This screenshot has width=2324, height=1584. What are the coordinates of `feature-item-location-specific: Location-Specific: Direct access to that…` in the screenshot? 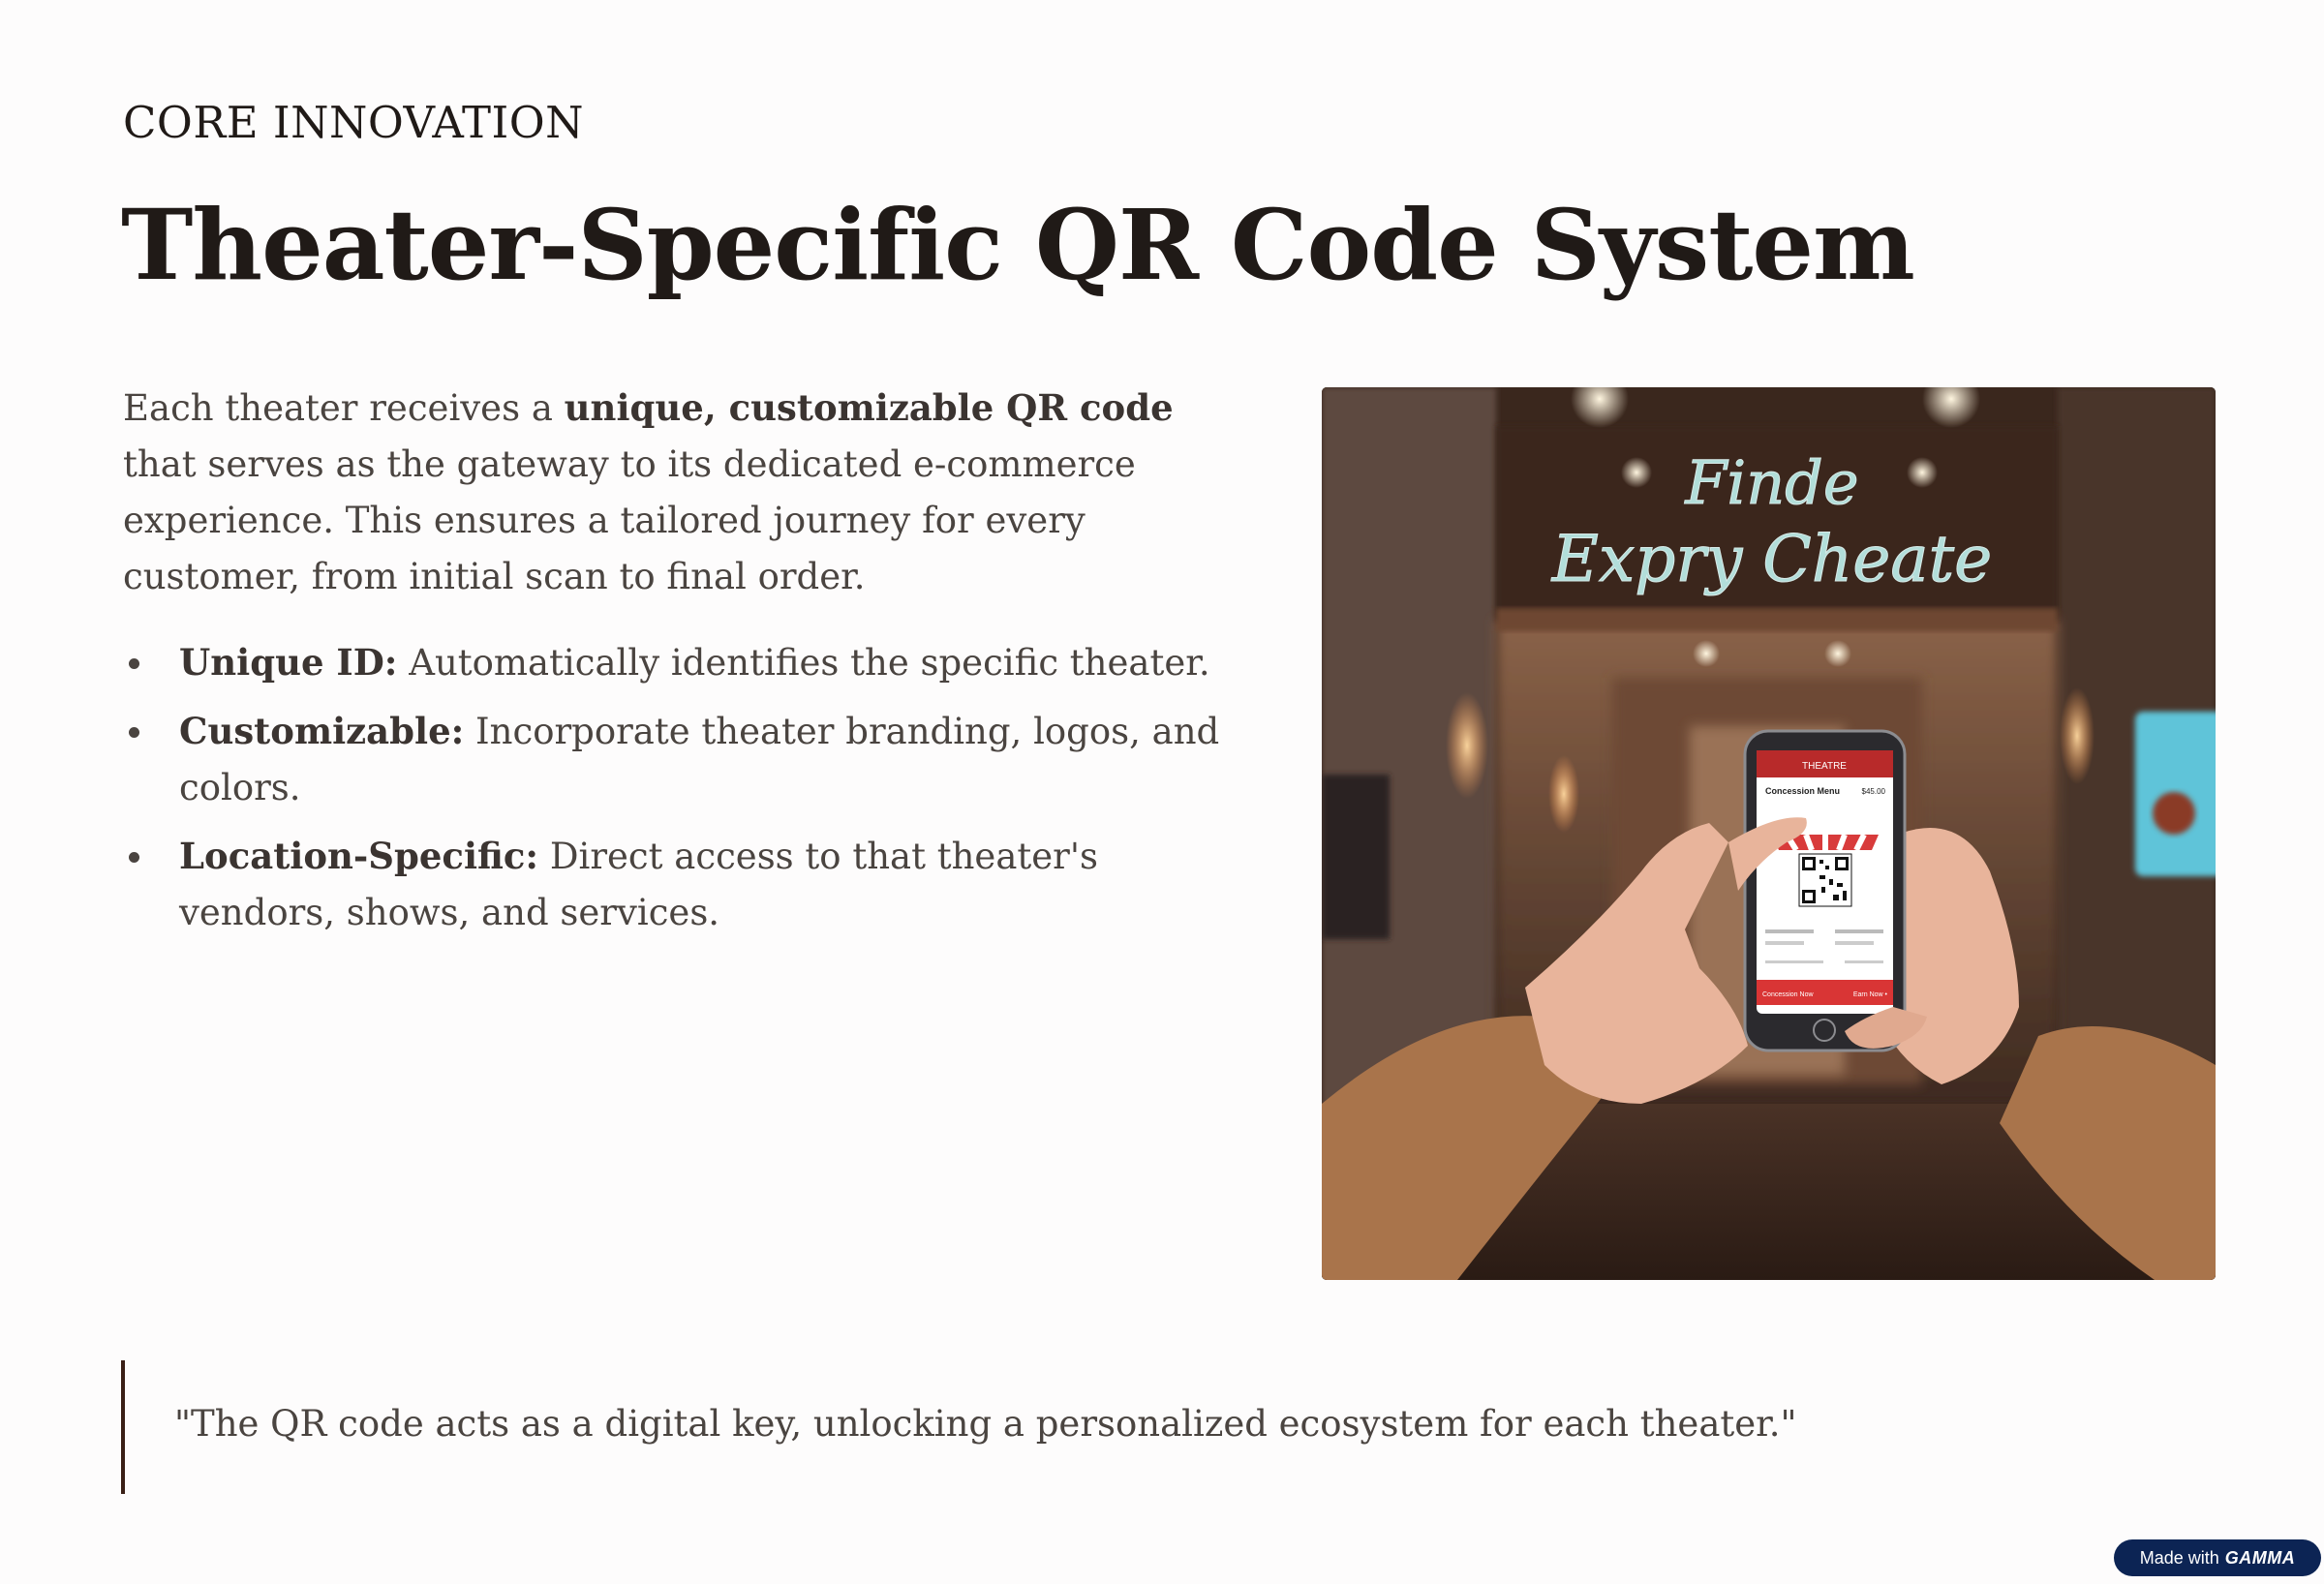 It's located at (680, 884).